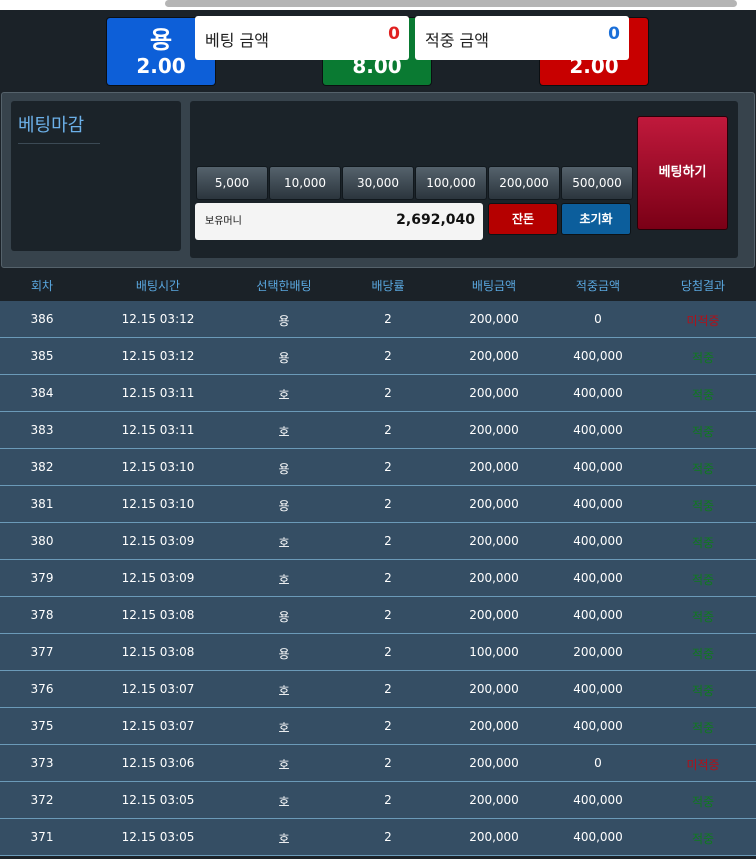 Image resolution: width=756 pixels, height=859 pixels. Describe the element at coordinates (42, 393) in the screenshot. I see `cell-round: 384` at that location.